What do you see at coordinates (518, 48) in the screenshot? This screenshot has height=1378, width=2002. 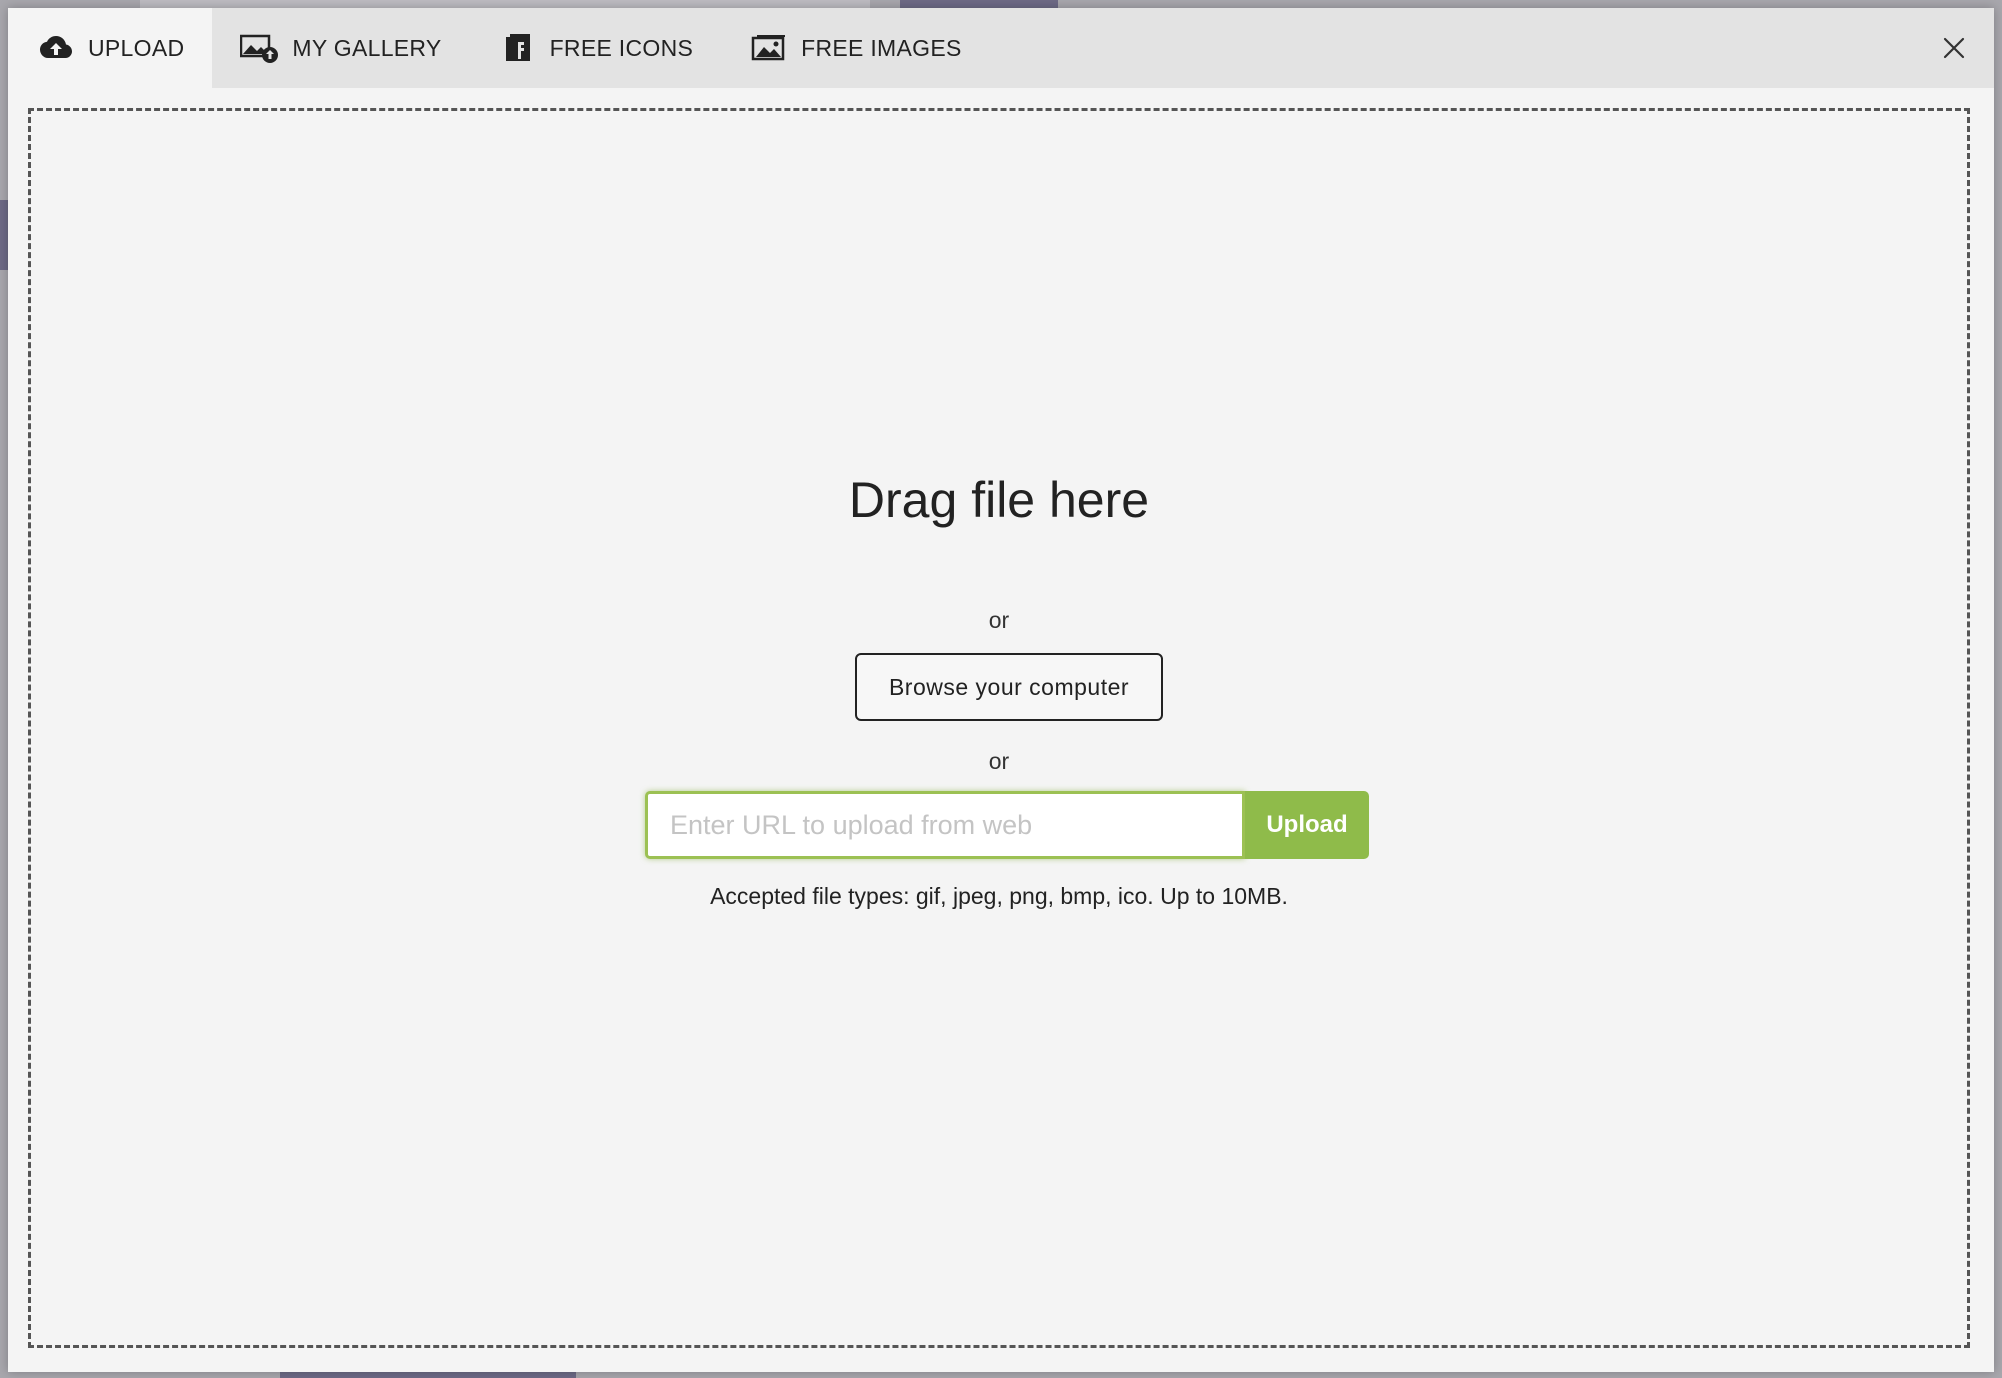 I see `icon-library-icon` at bounding box center [518, 48].